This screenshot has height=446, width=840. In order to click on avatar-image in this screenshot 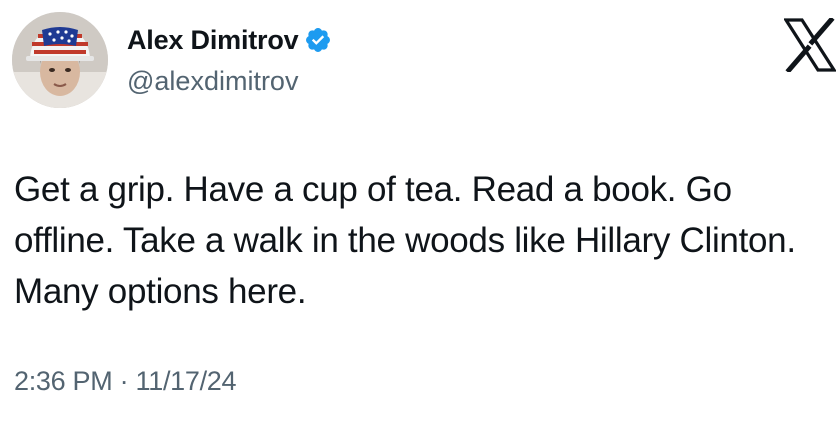, I will do `click(60, 60)`.